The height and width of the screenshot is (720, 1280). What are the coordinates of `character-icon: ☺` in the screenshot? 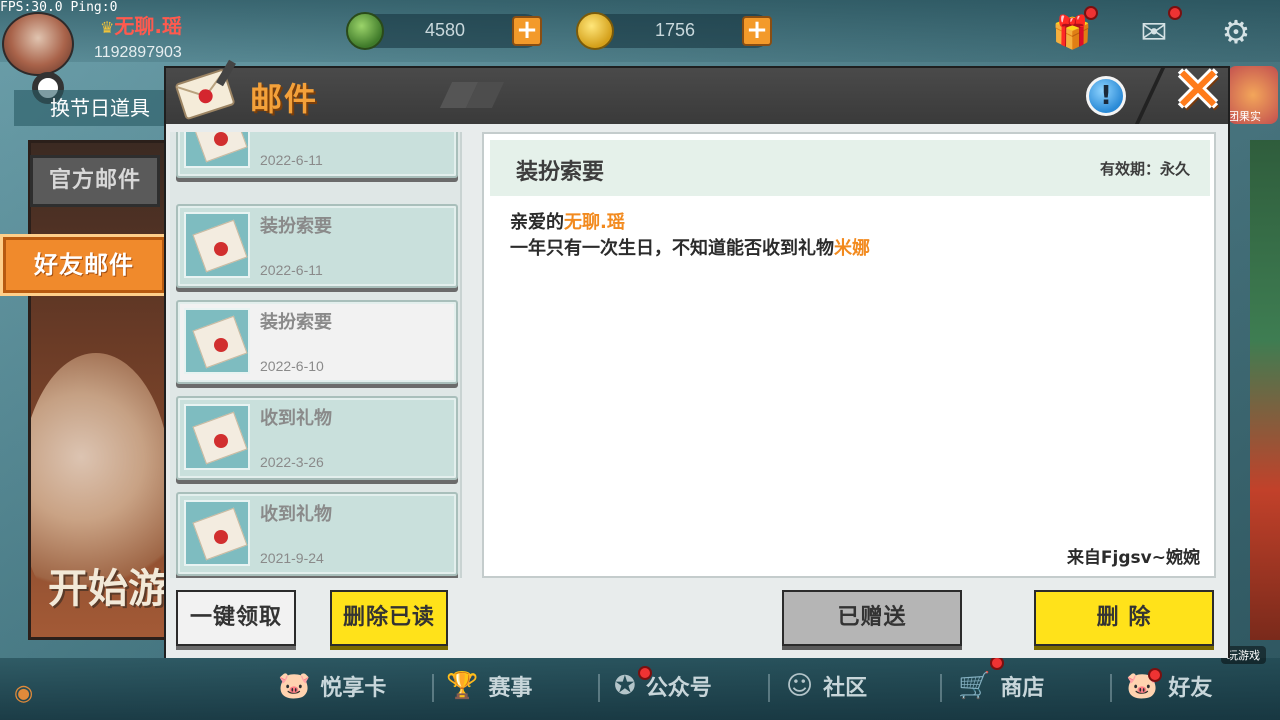 It's located at (800, 686).